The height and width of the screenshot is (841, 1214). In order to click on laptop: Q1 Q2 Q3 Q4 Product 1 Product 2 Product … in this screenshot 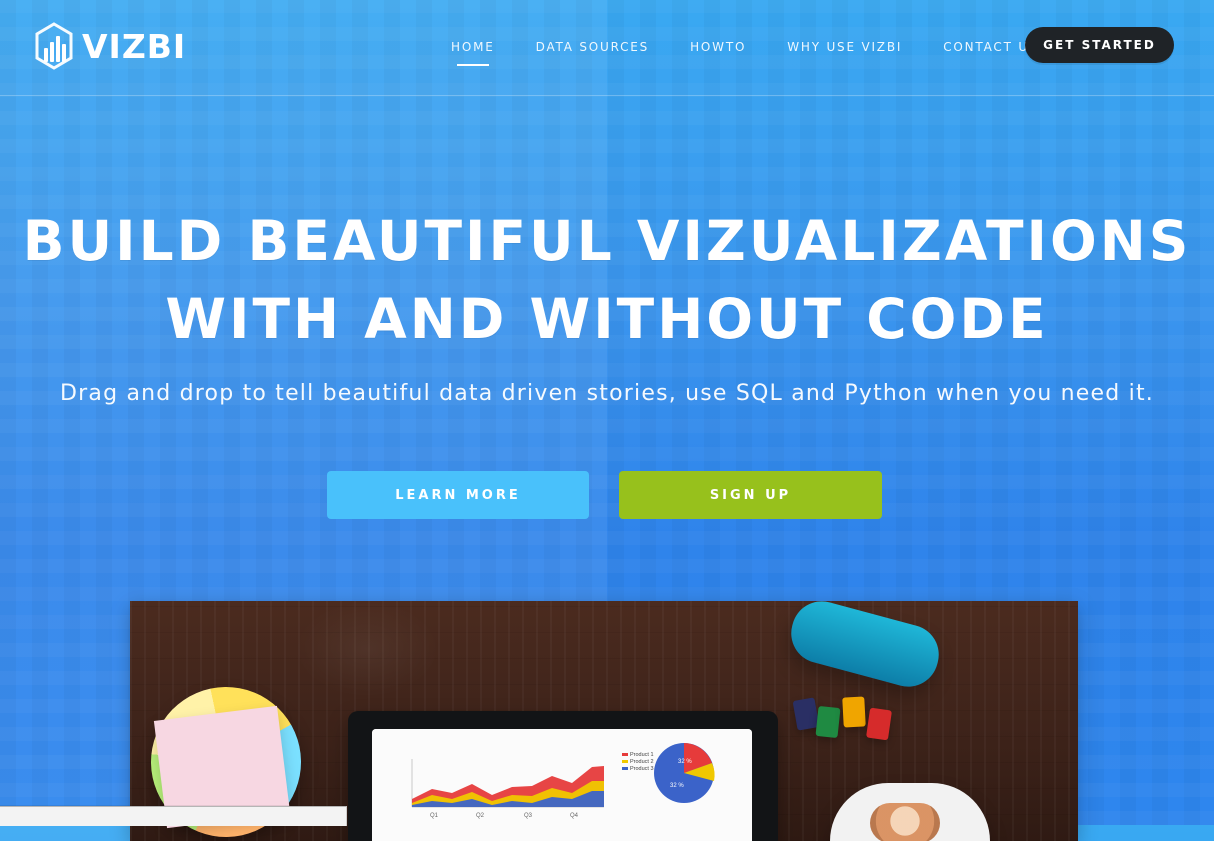, I will do `click(563, 776)`.